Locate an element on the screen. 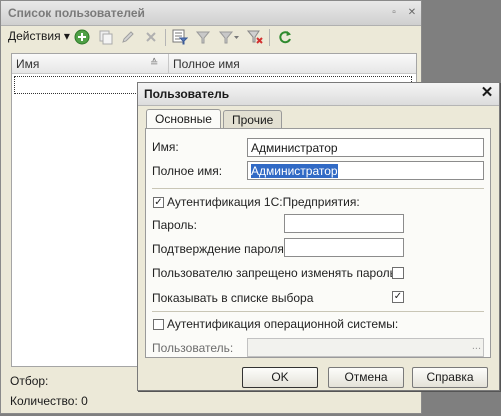  list-titlebar: Список пользователей ▫ ✕ is located at coordinates (211, 13).